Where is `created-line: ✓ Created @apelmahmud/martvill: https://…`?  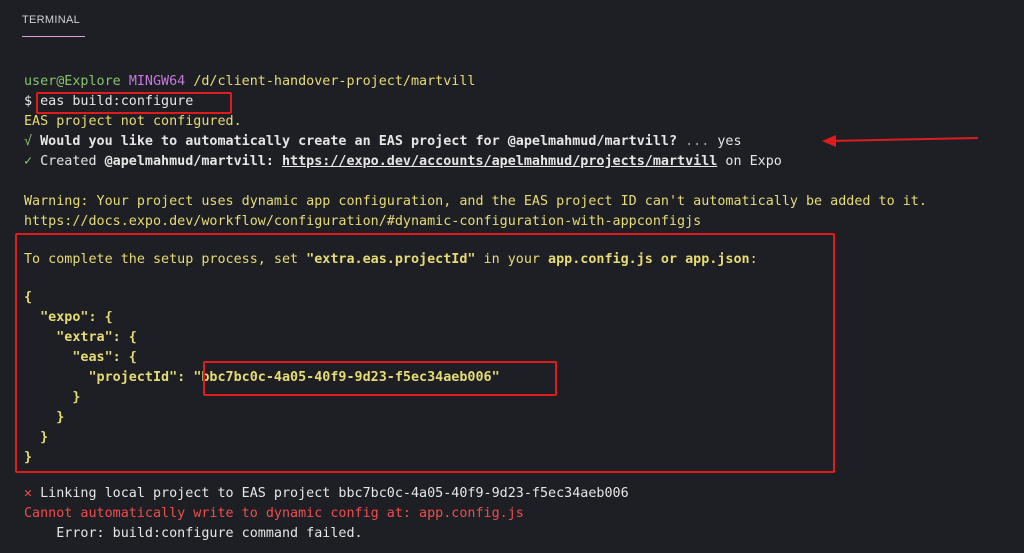 created-line: ✓ Created @apelmahmud/martvill: https://… is located at coordinates (403, 162).